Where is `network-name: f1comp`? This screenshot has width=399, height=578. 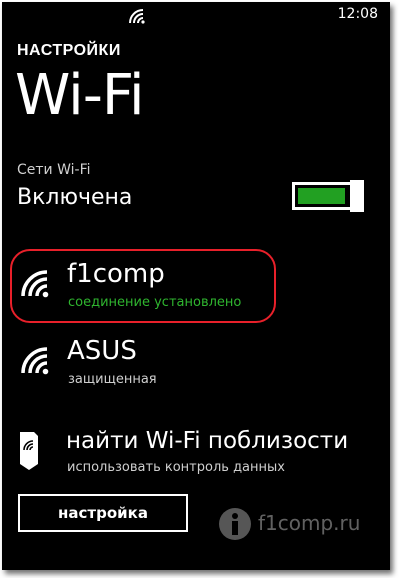
network-name: f1comp is located at coordinates (116, 274).